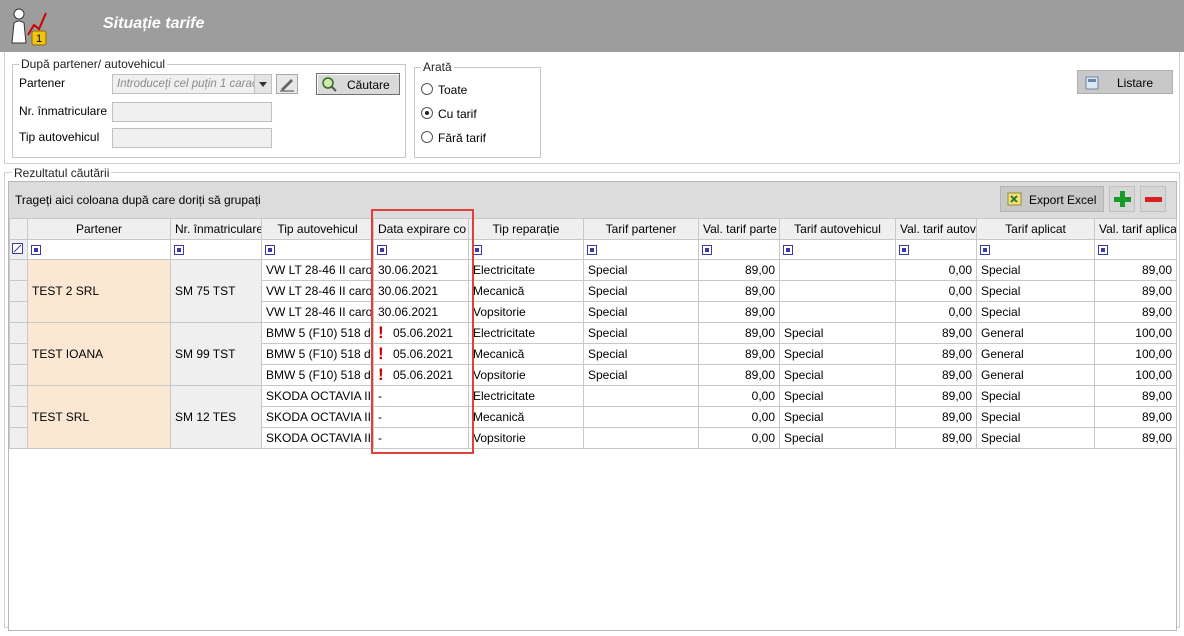 This screenshot has height=636, width=1184. Describe the element at coordinates (99, 229) in the screenshot. I see `column-header: Partener` at that location.